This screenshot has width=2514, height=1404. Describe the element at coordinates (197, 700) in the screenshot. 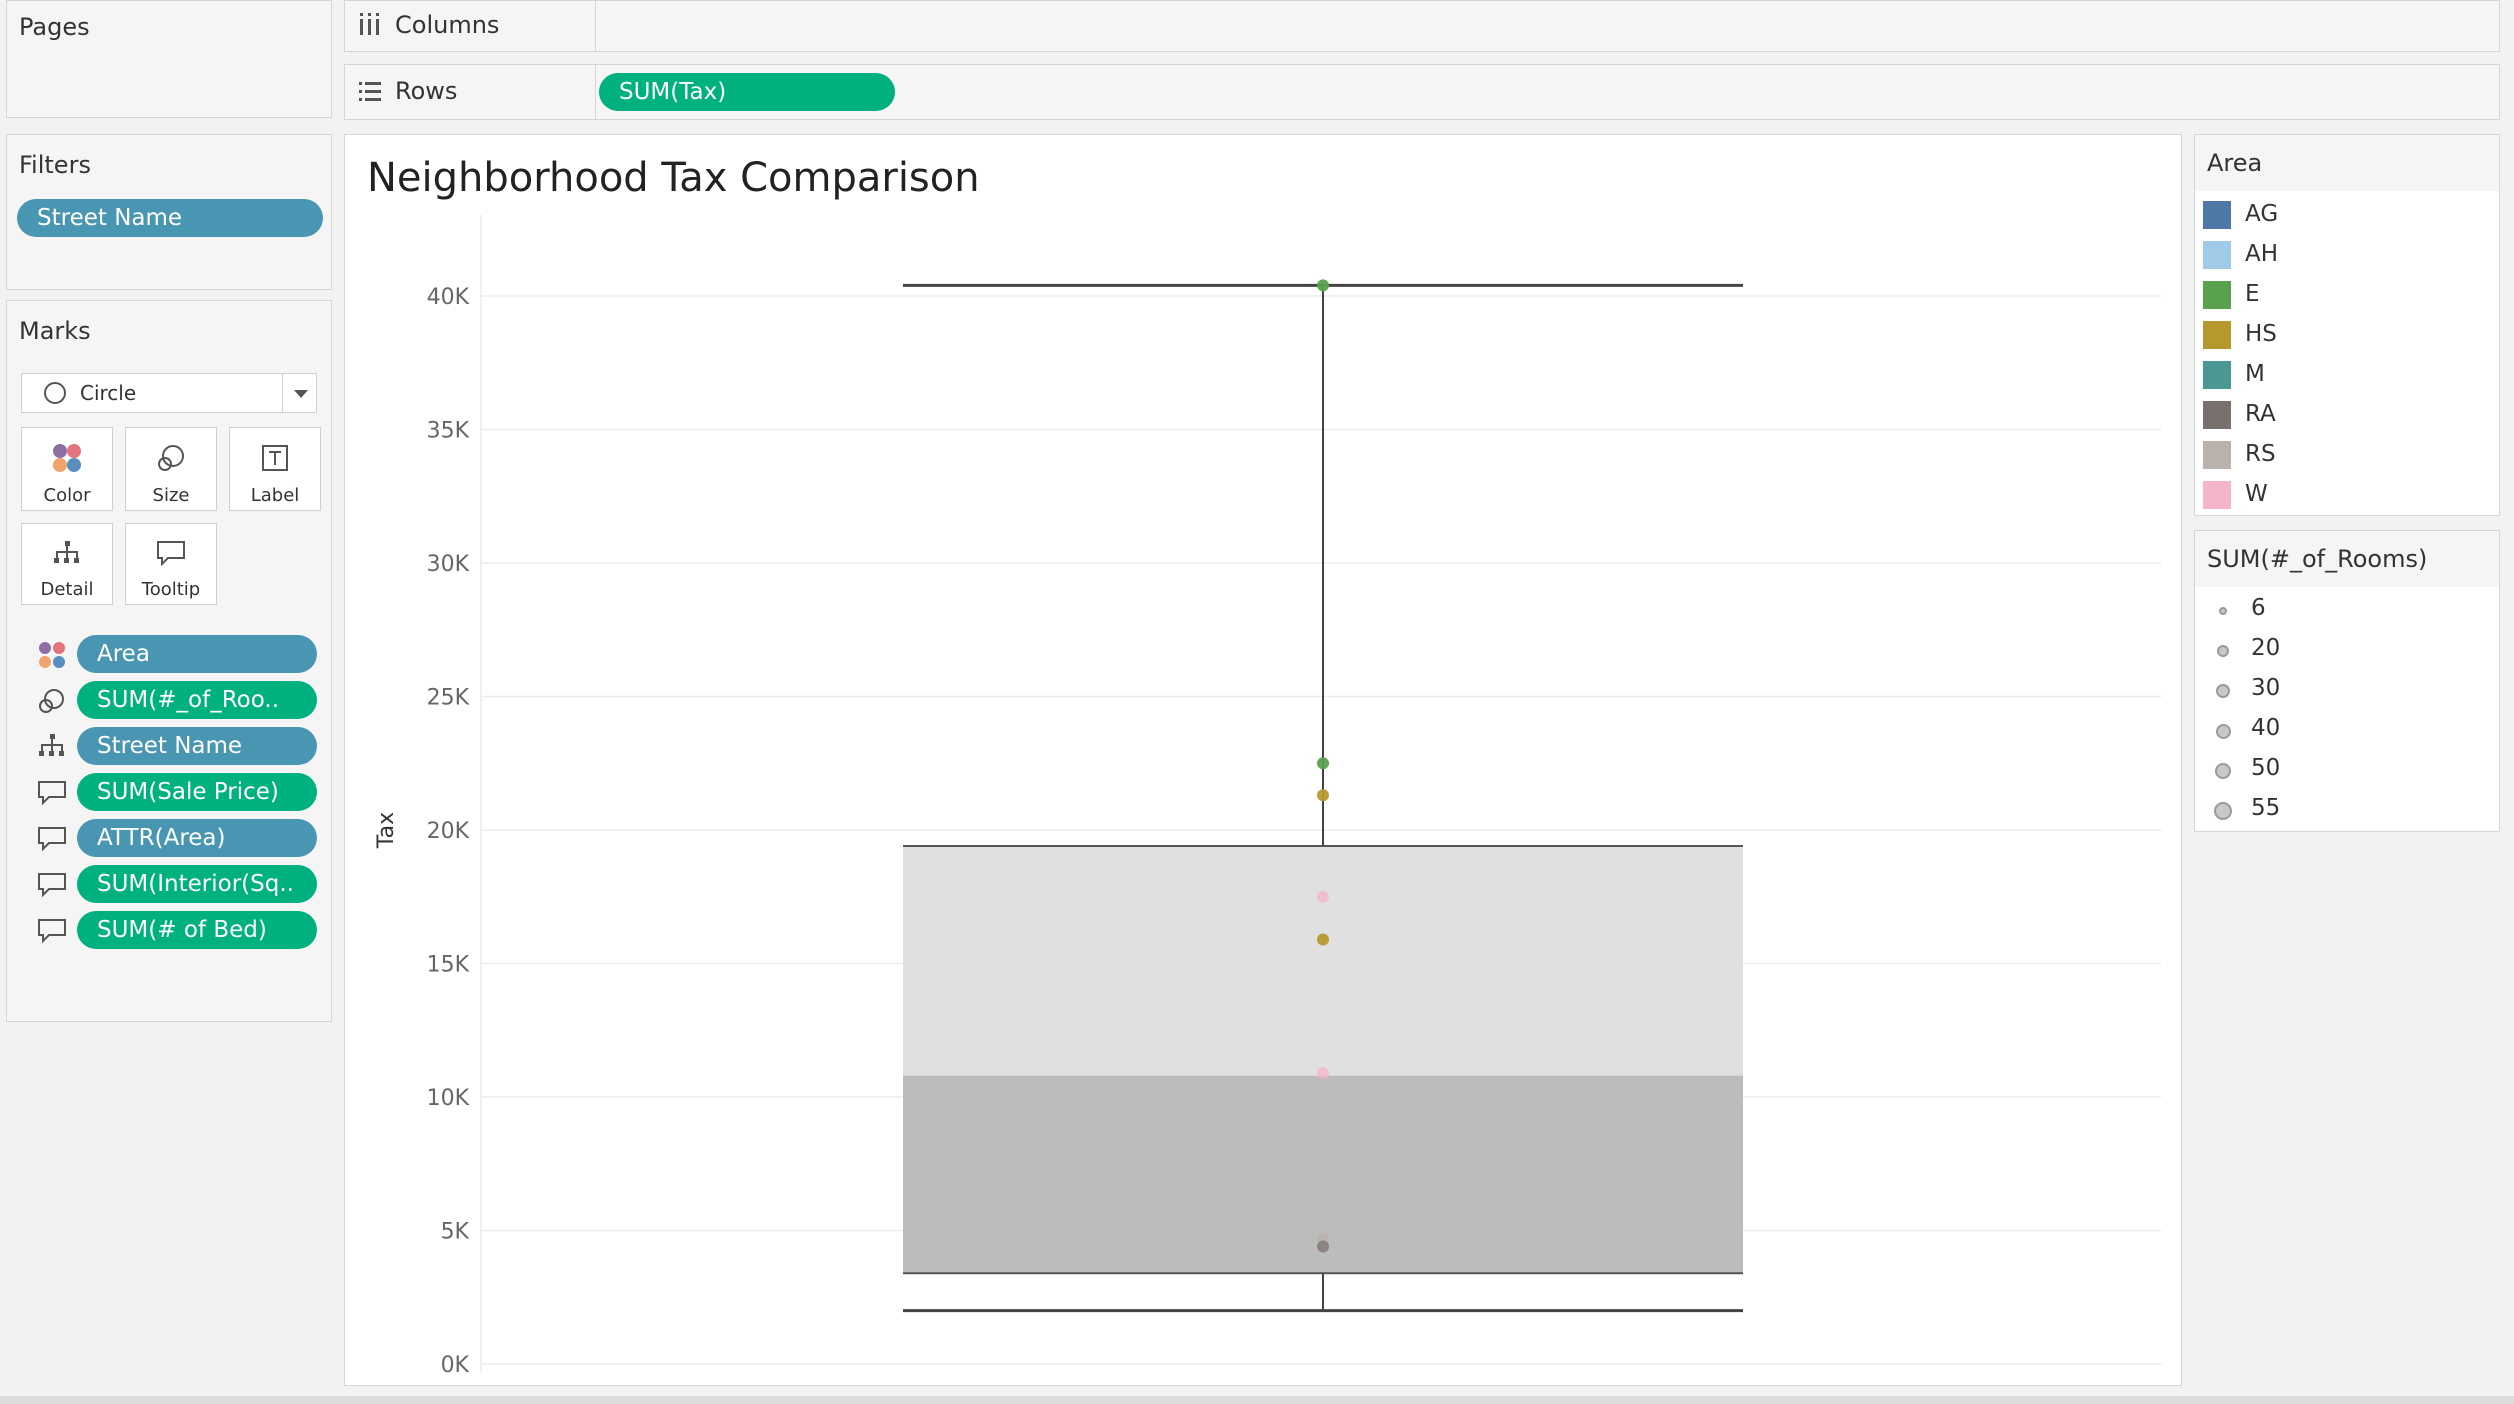

I see `mark-field-pill: SUM(#_of_Roo..` at that location.